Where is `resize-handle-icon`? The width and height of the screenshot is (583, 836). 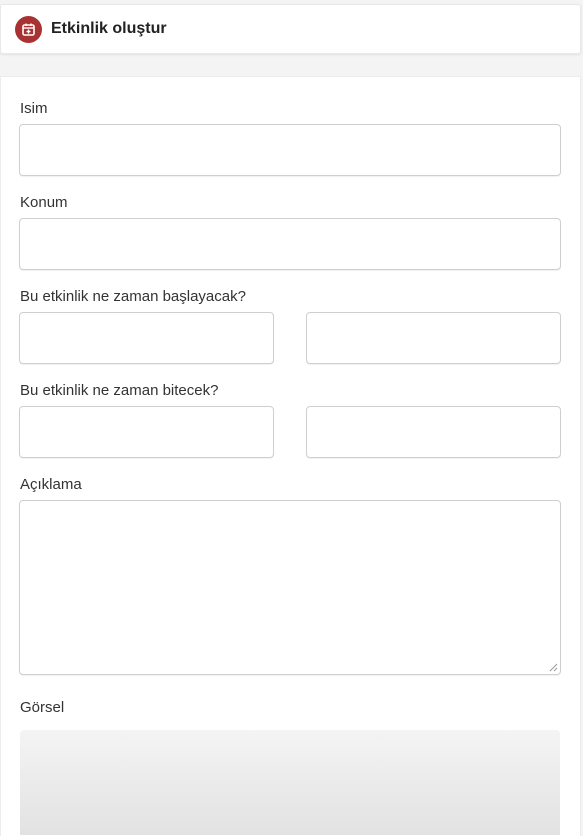 resize-handle-icon is located at coordinates (553, 667).